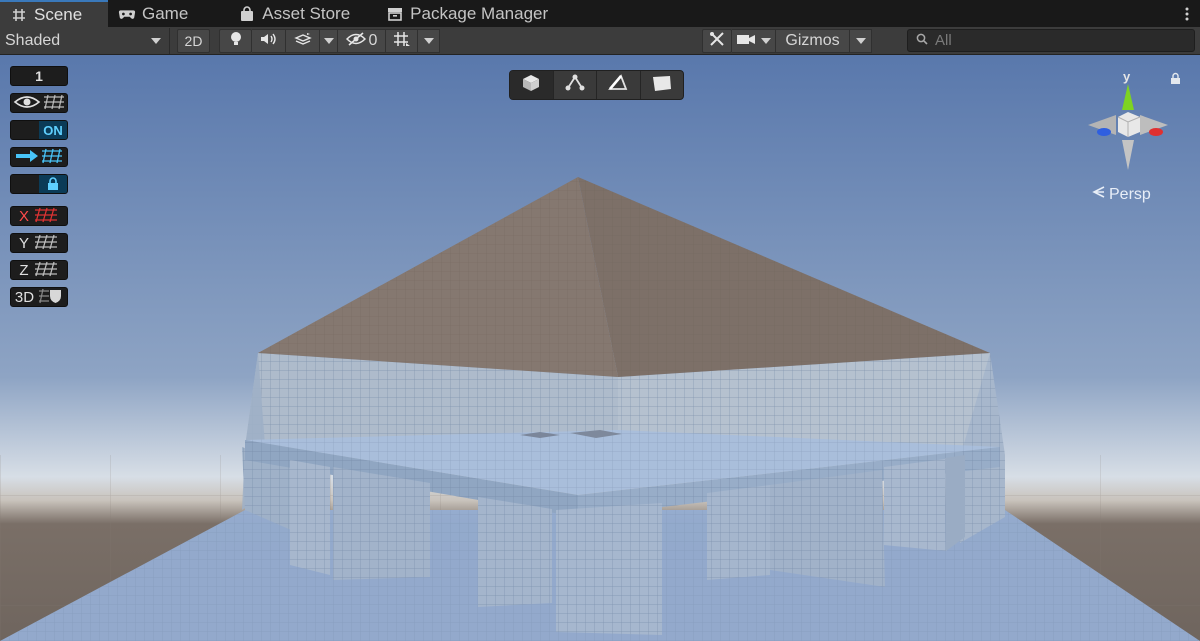  I want to click on grid-dropdown, so click(429, 40).